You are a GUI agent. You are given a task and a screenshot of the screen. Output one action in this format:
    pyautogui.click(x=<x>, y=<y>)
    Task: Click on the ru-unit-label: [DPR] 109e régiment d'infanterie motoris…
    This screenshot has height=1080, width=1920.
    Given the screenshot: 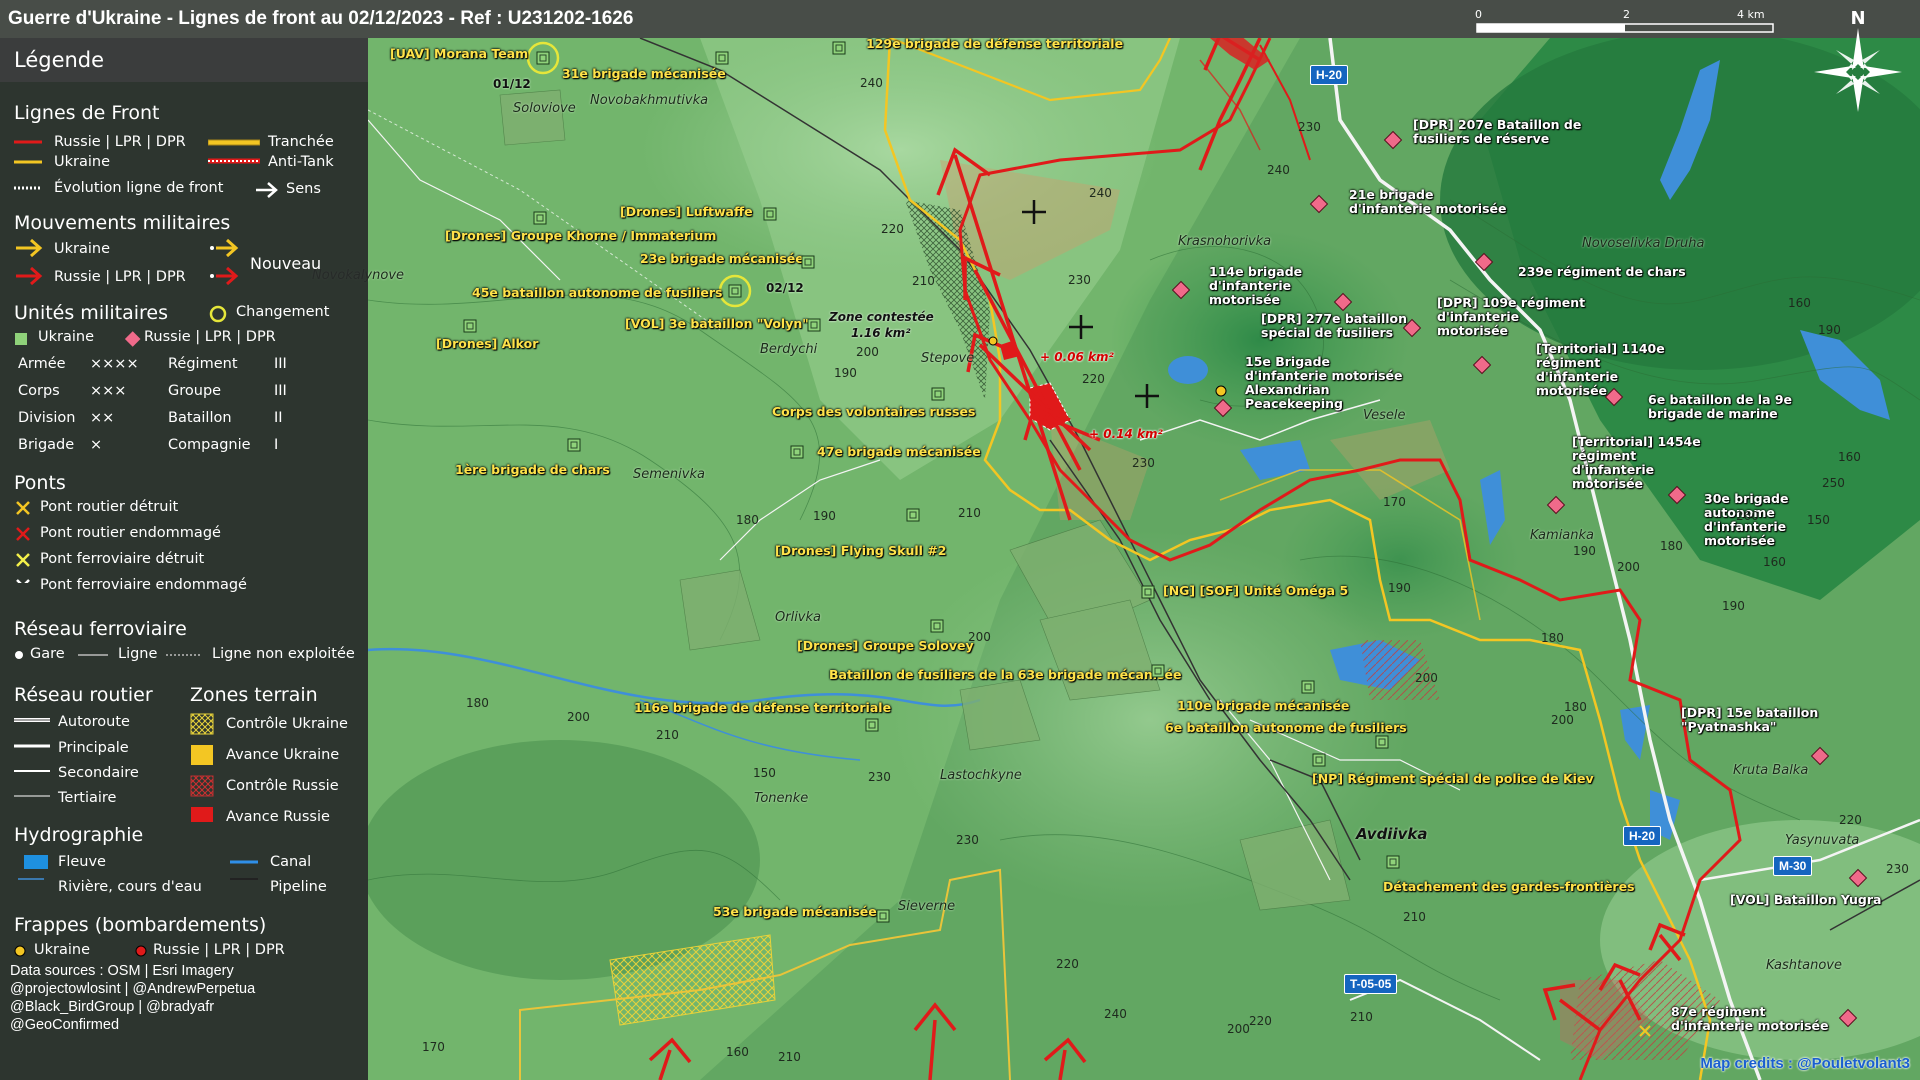 What is the action you would take?
    pyautogui.click(x=1511, y=316)
    